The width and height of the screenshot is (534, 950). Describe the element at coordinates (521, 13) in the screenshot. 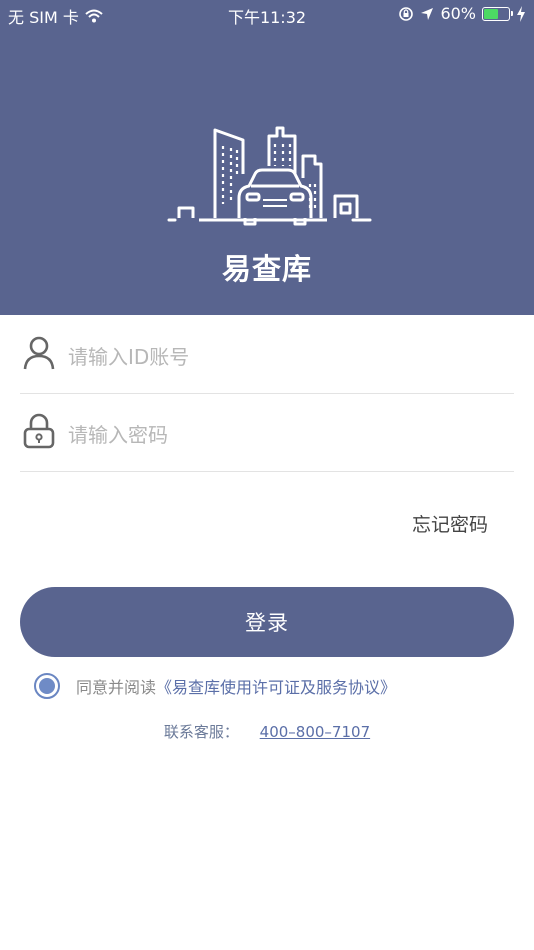

I see `charging-icon` at that location.